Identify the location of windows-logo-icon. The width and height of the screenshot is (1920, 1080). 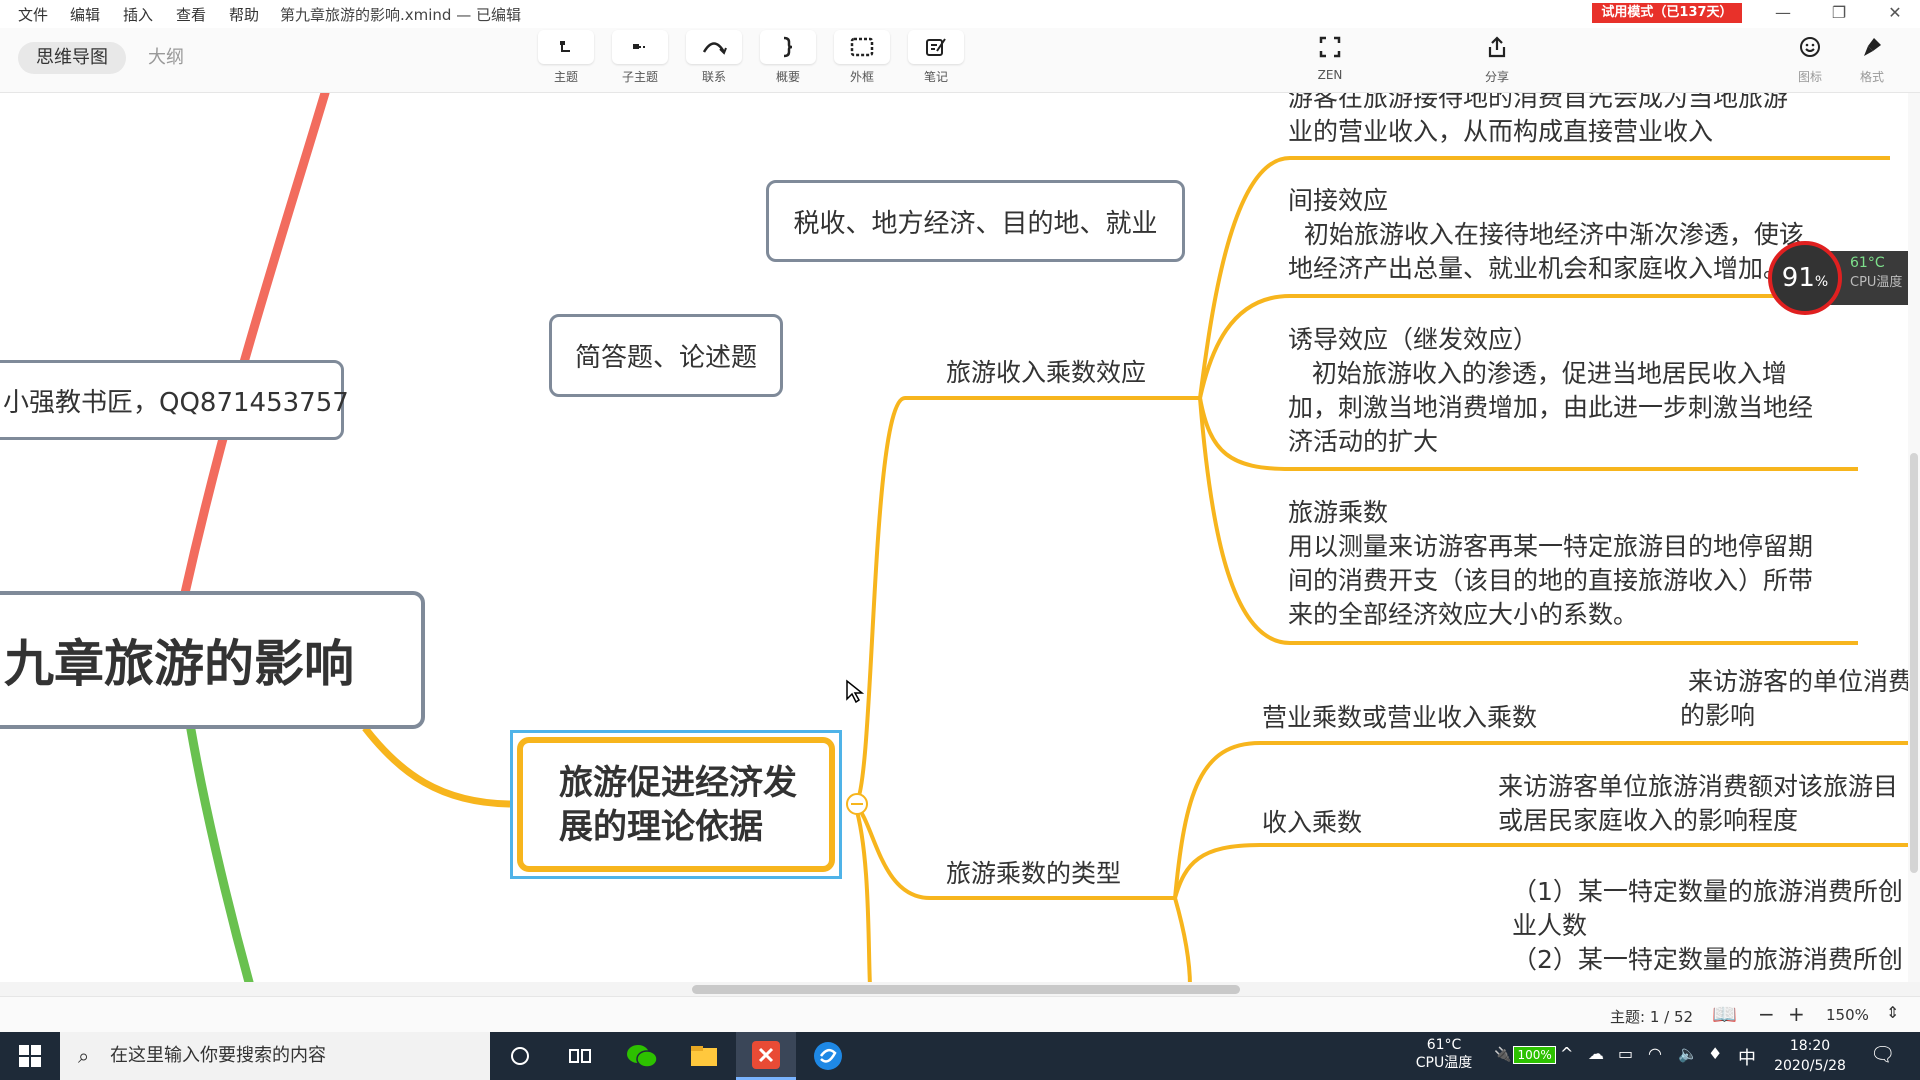
(30, 1056).